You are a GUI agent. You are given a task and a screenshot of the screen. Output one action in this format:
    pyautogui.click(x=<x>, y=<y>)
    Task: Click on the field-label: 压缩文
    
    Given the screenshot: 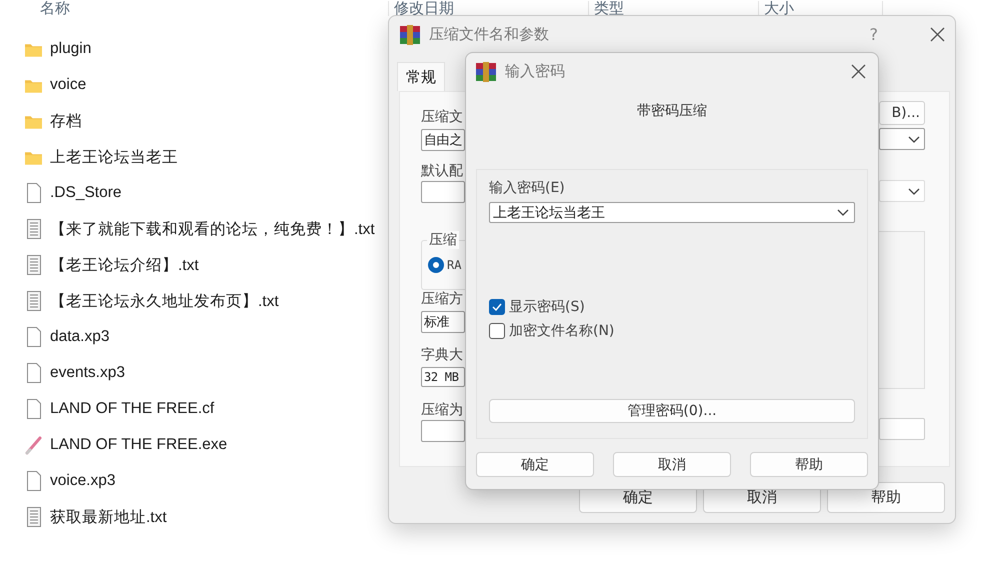 What is the action you would take?
    pyautogui.click(x=442, y=117)
    